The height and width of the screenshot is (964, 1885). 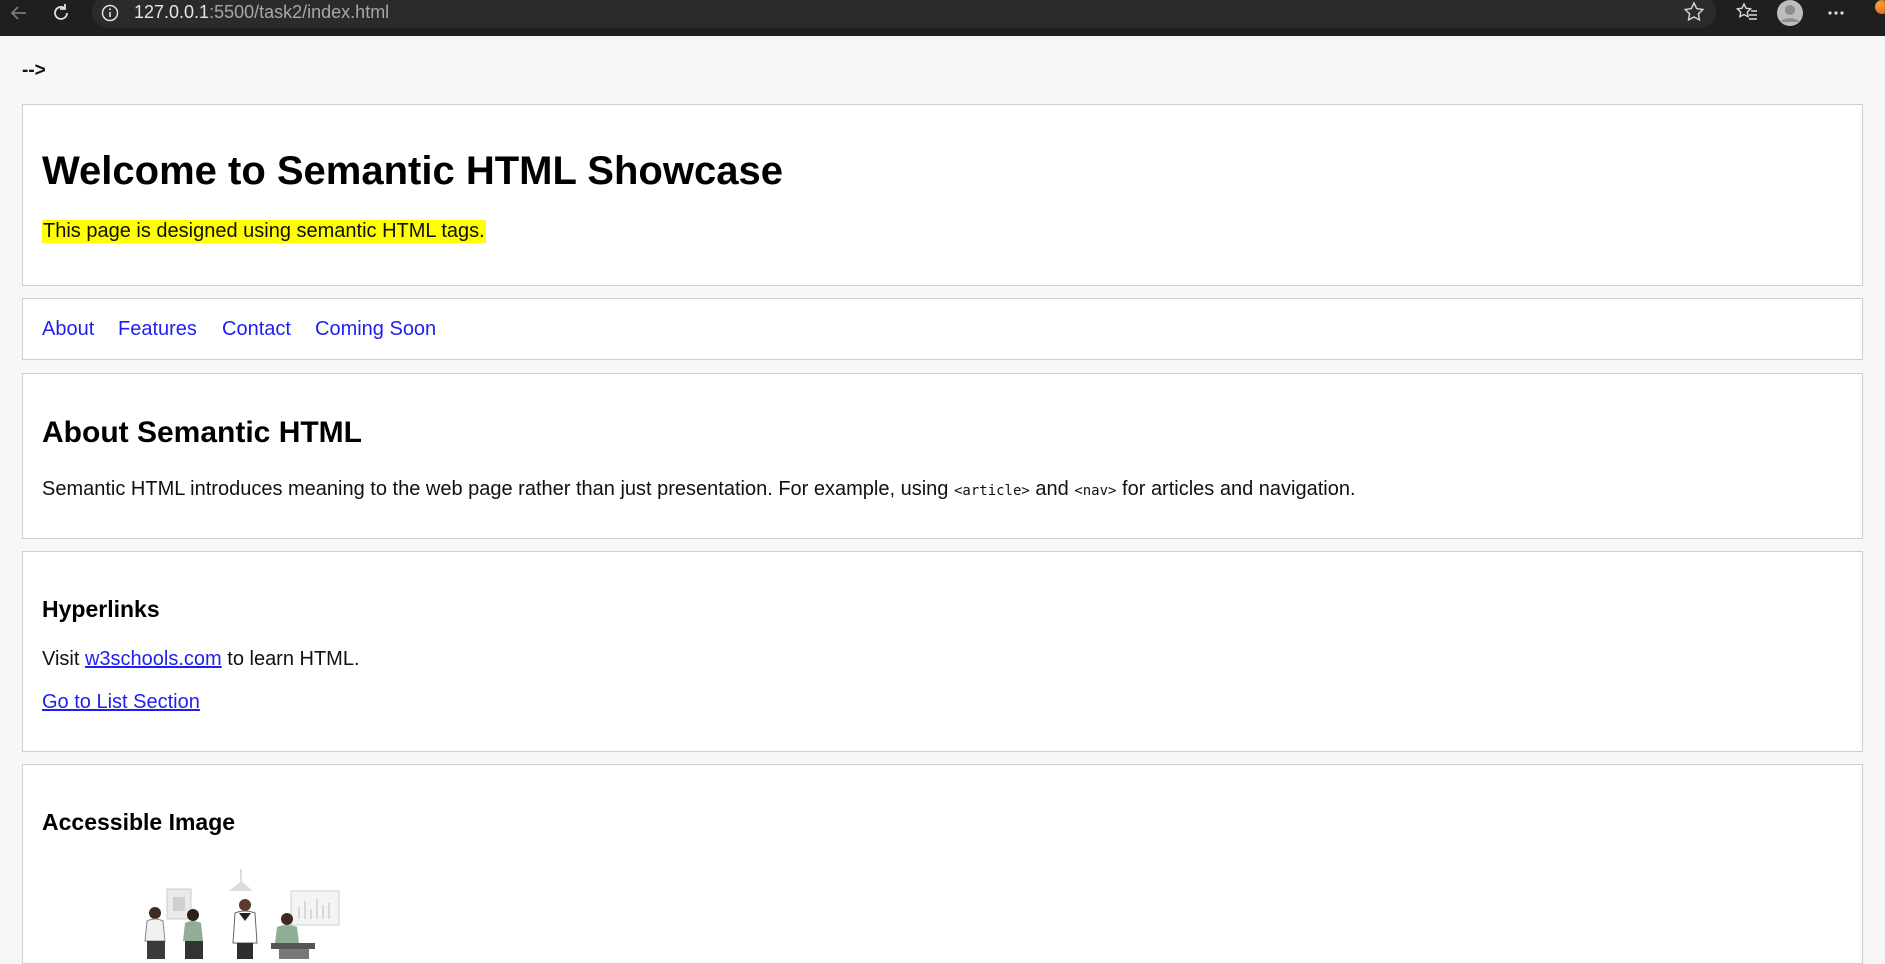 I want to click on visit-suffix: to learn HTML., so click(x=290, y=659).